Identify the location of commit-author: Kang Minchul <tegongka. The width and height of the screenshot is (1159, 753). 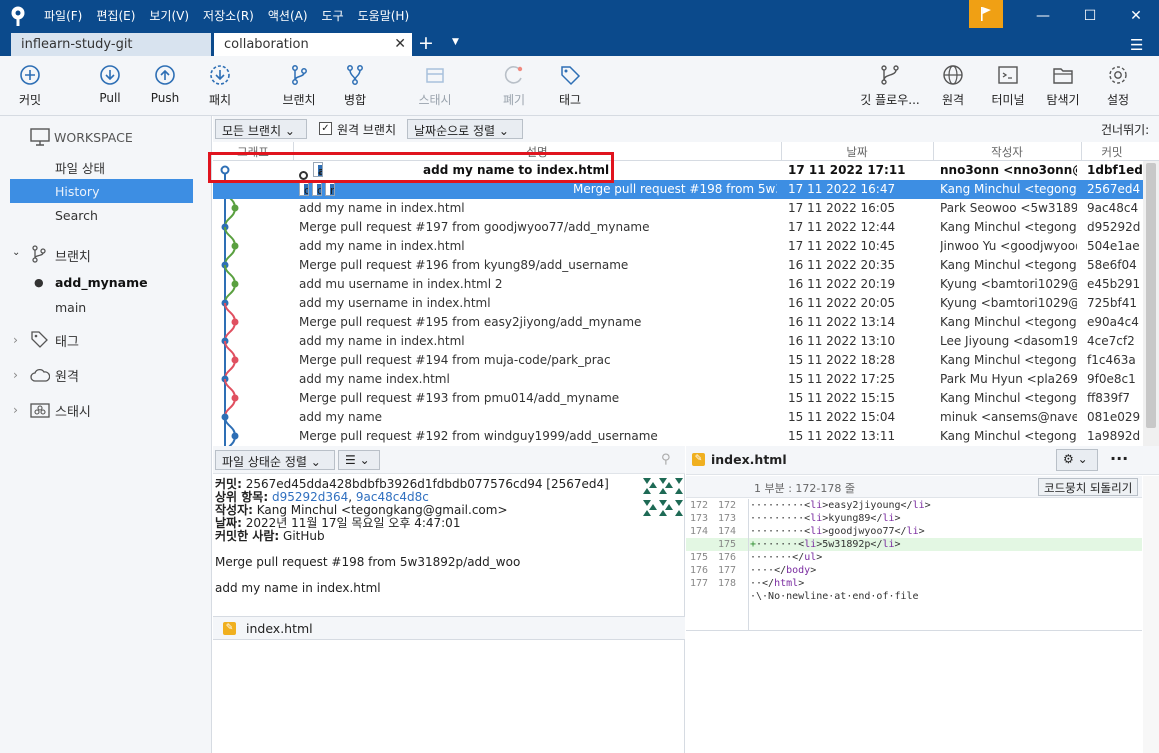
(1008, 360).